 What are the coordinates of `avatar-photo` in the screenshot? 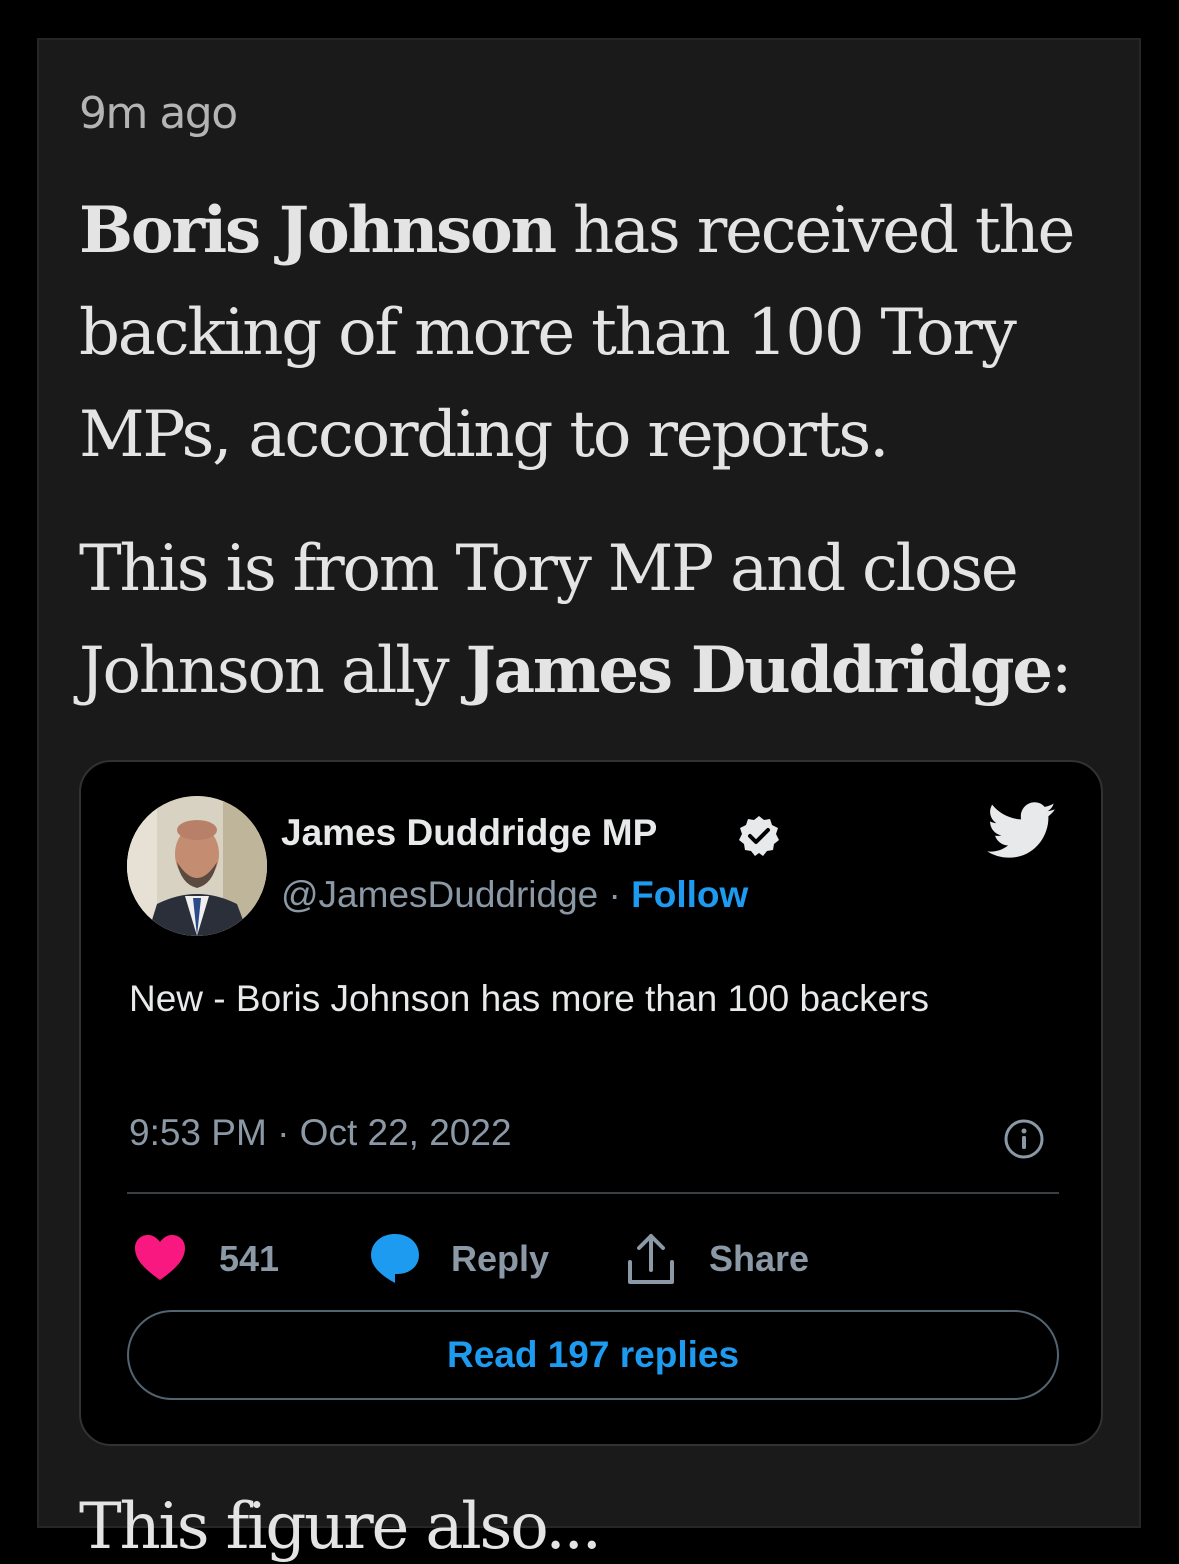 It's located at (197, 866).